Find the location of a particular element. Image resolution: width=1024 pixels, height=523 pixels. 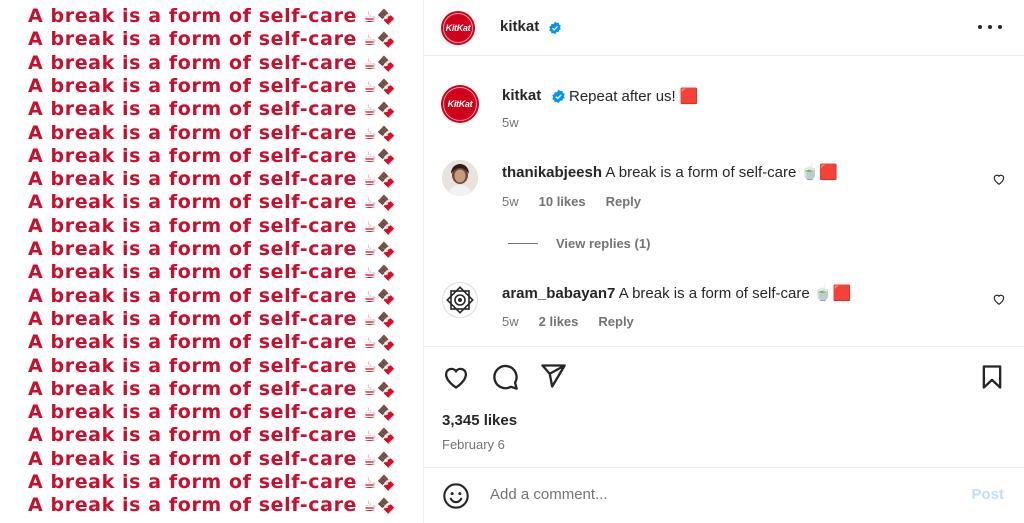

comment-meta: 5w 2 likes Reply is located at coordinates (568, 321).